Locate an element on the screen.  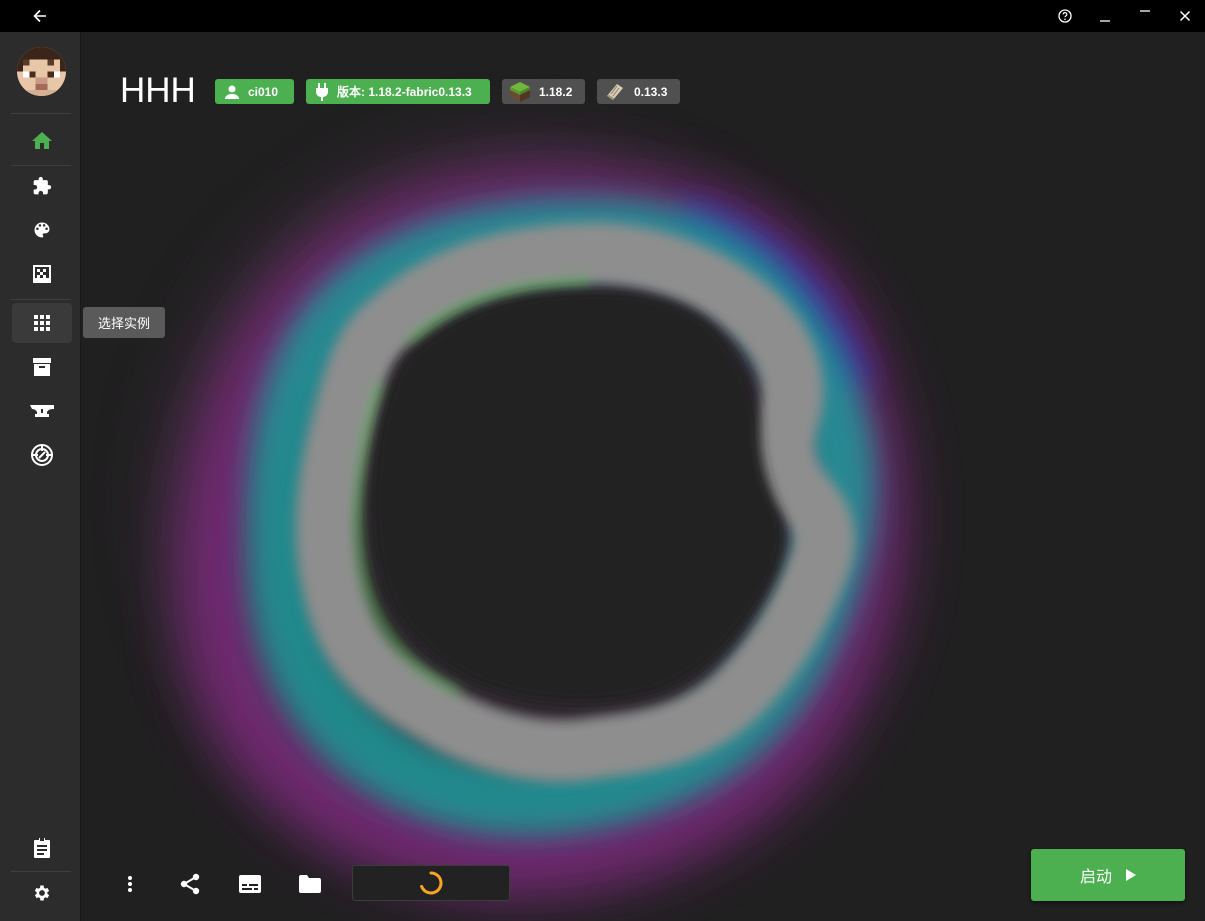
sidebar-item-home is located at coordinates (42, 141).